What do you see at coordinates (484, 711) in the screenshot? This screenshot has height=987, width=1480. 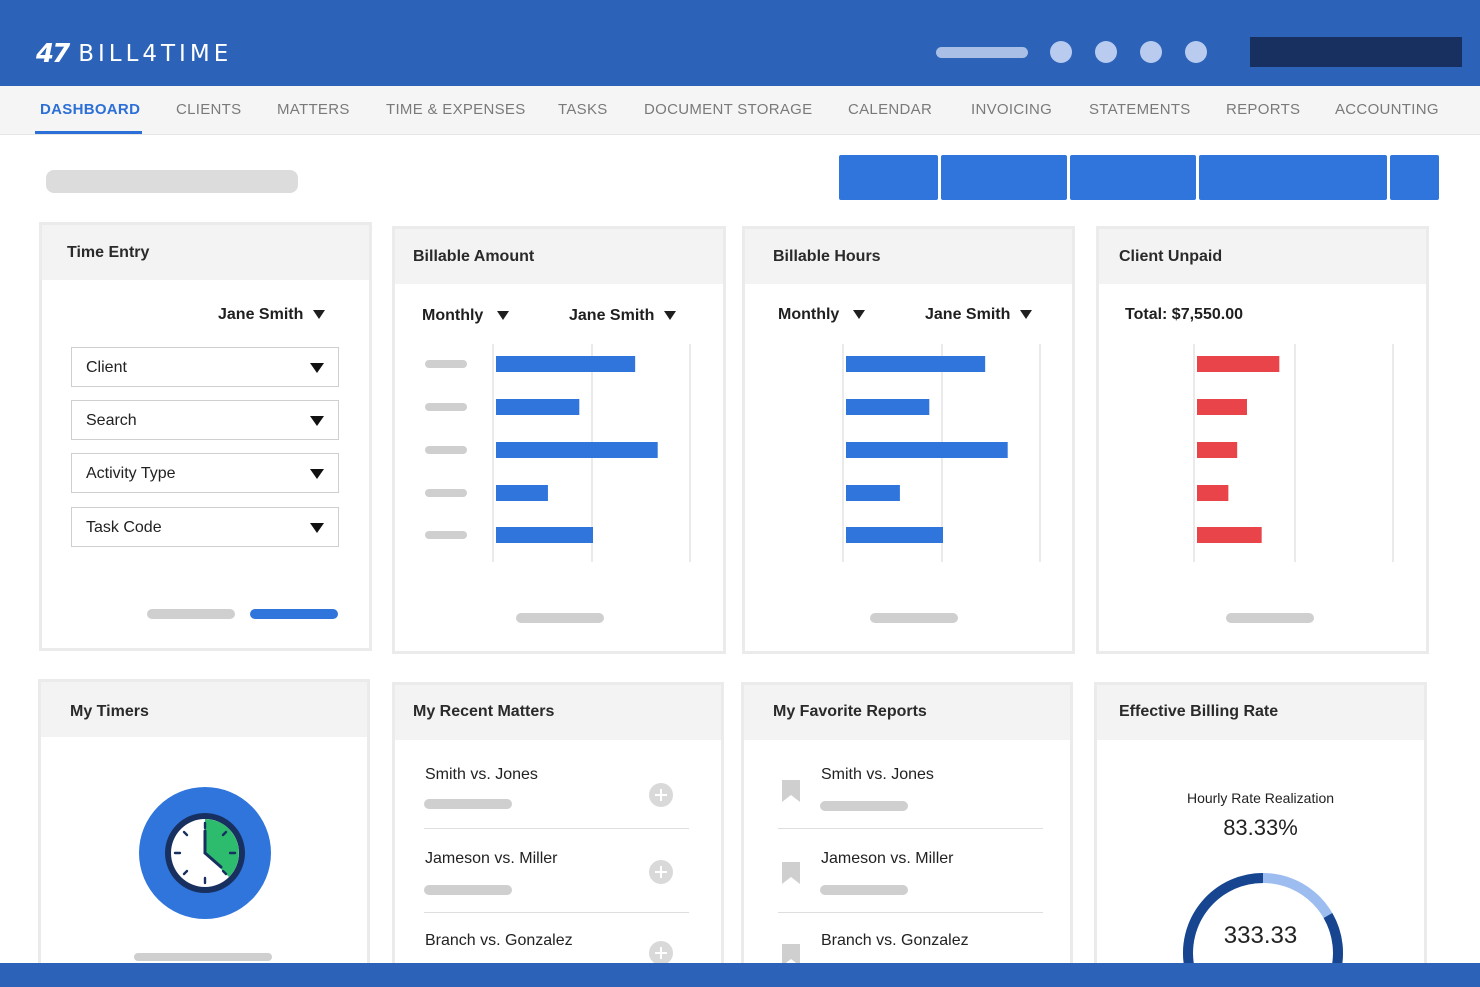 I see `card-title: My Recent Matters` at bounding box center [484, 711].